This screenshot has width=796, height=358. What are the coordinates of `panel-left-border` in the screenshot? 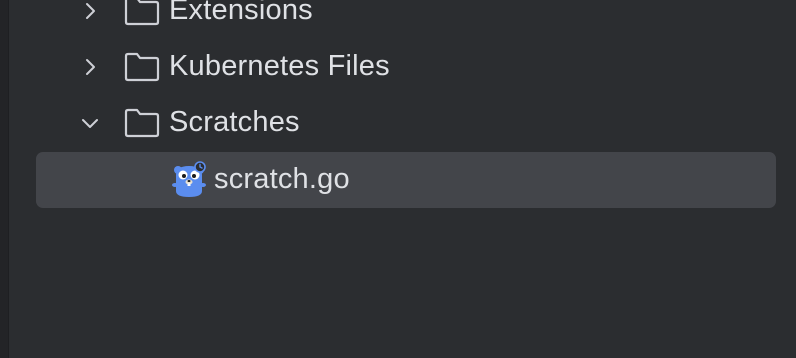 It's located at (4, 179).